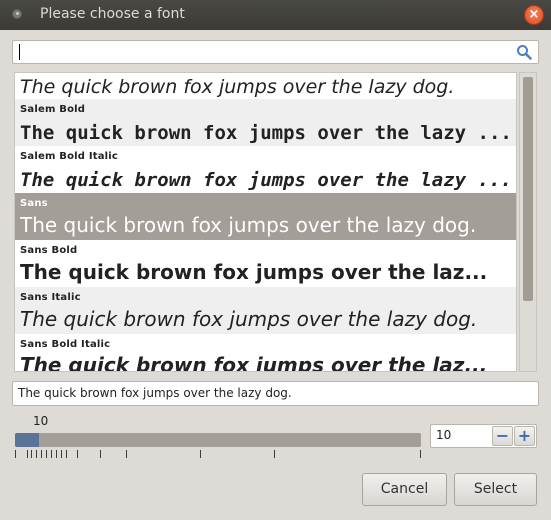 Image resolution: width=551 pixels, height=520 pixels. What do you see at coordinates (275, 52) in the screenshot?
I see `search-input` at bounding box center [275, 52].